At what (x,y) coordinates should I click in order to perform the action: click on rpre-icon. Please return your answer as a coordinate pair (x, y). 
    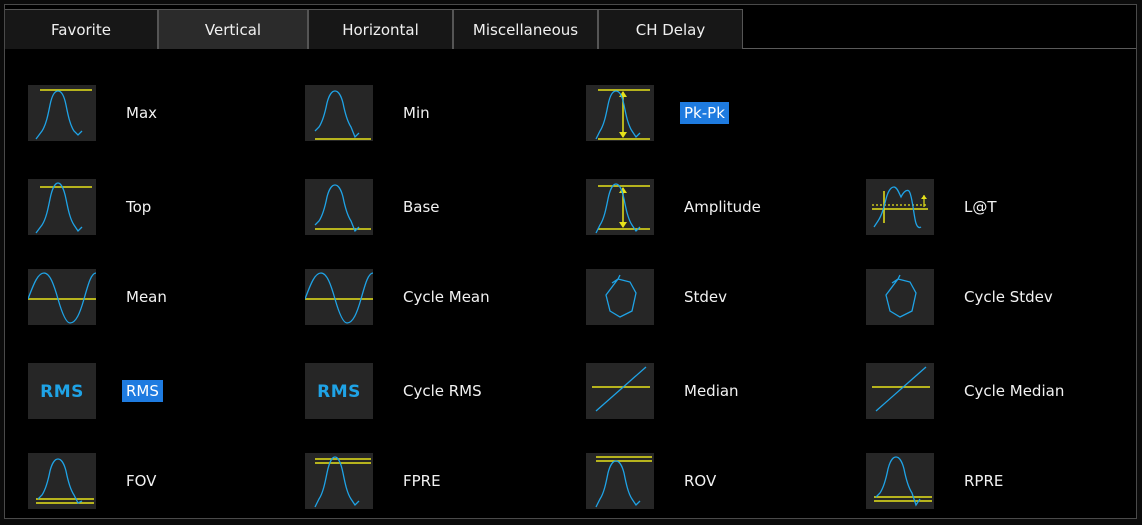
    Looking at the image, I should click on (900, 481).